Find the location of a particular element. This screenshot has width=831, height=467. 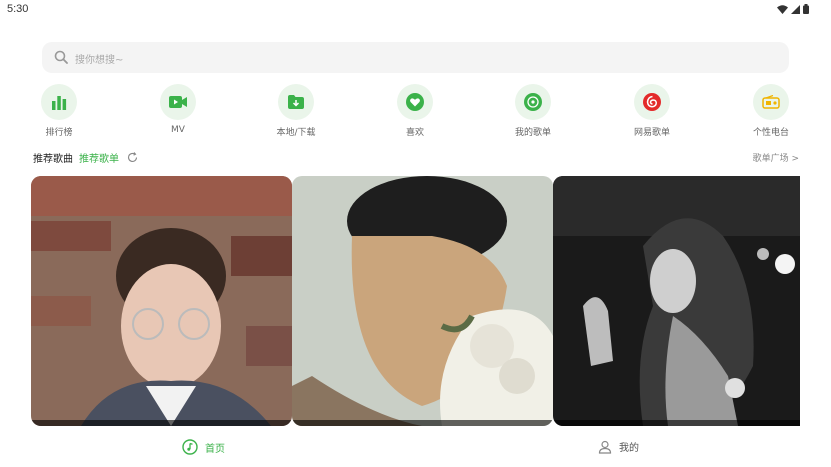

quick-item-ranking: 排行榜 is located at coordinates (59, 111).